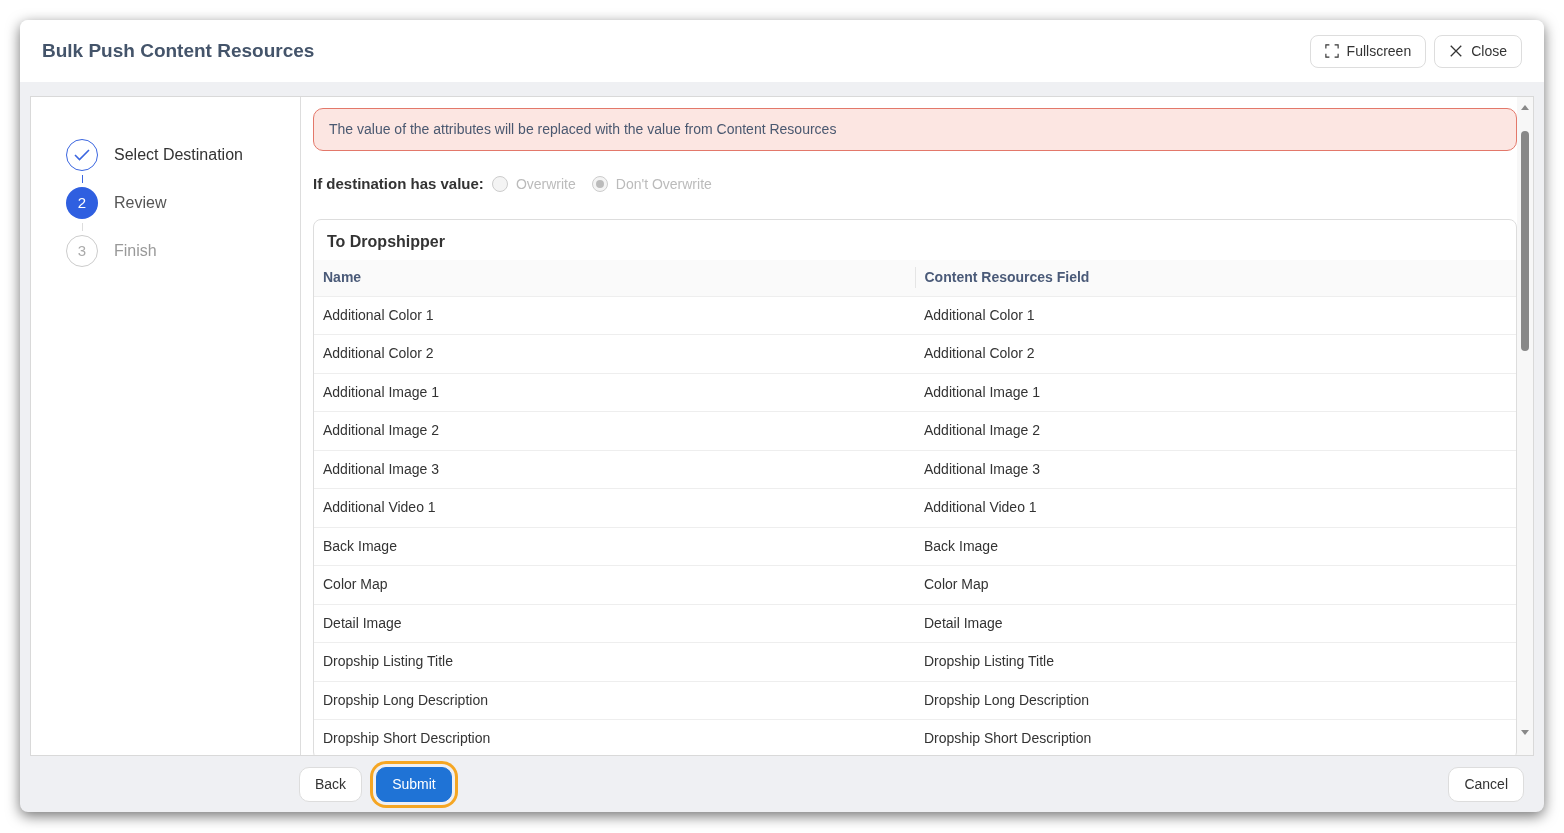 Image resolution: width=1564 pixels, height=833 pixels. What do you see at coordinates (651, 184) in the screenshot?
I see `radio-option: Don't Overwrite` at bounding box center [651, 184].